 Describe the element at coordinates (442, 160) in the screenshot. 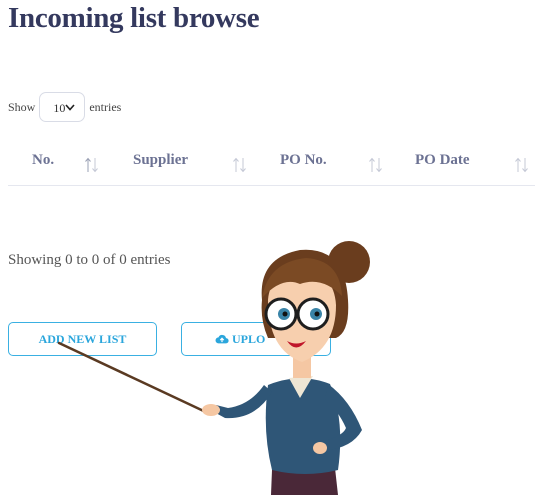

I see `column-header-label: PO Date` at that location.